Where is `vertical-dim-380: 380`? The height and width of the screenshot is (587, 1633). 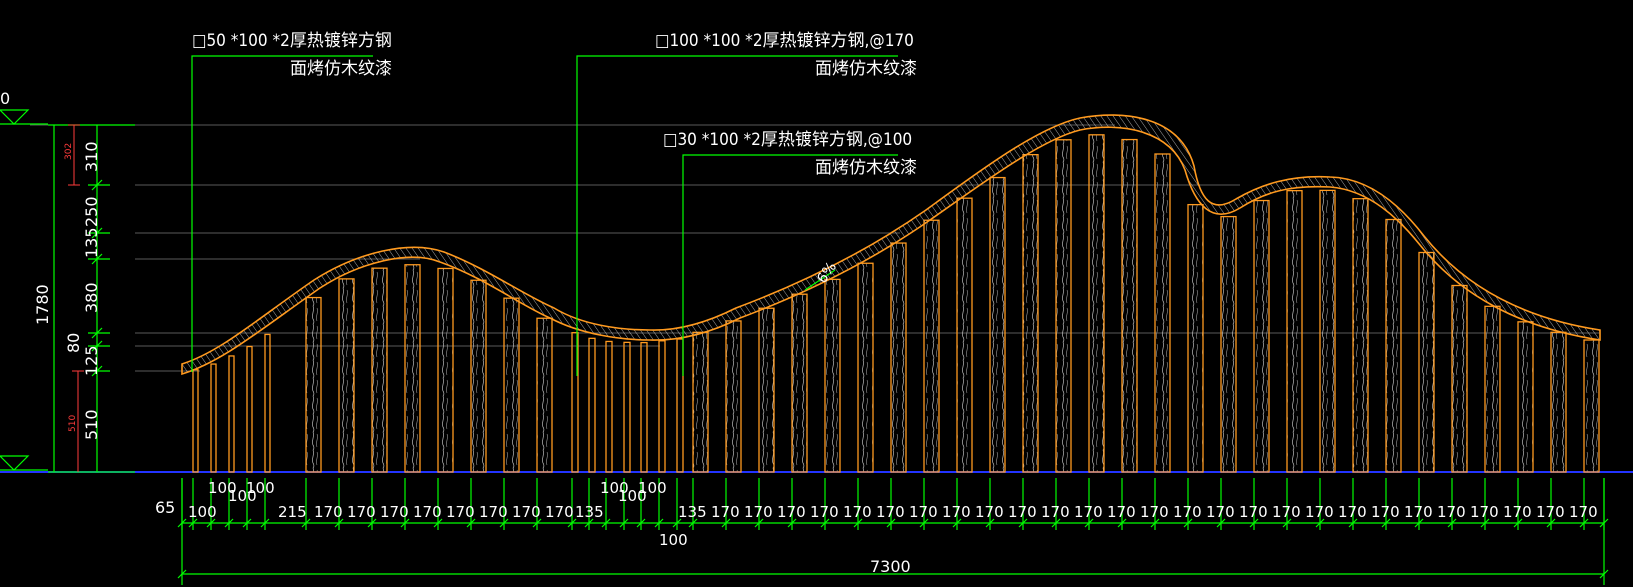
vertical-dim-380: 380 is located at coordinates (91, 297).